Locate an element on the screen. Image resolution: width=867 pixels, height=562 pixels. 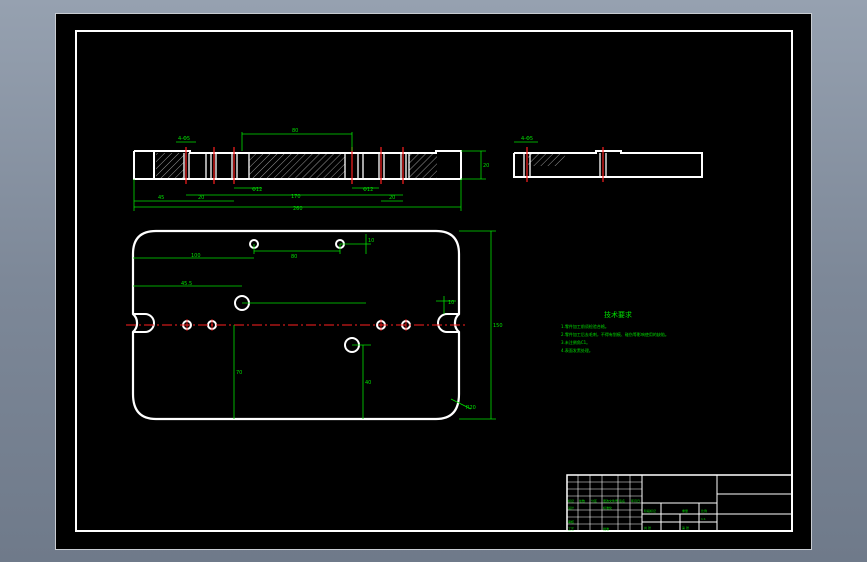
front-left-block is located at coordinates (144, 165).